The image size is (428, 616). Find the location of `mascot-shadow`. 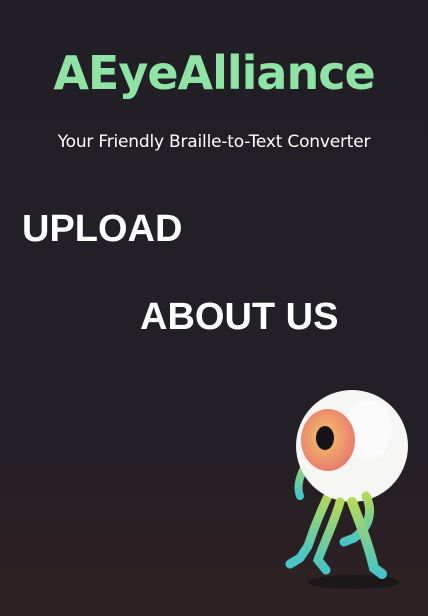

mascot-shadow is located at coordinates (354, 582).